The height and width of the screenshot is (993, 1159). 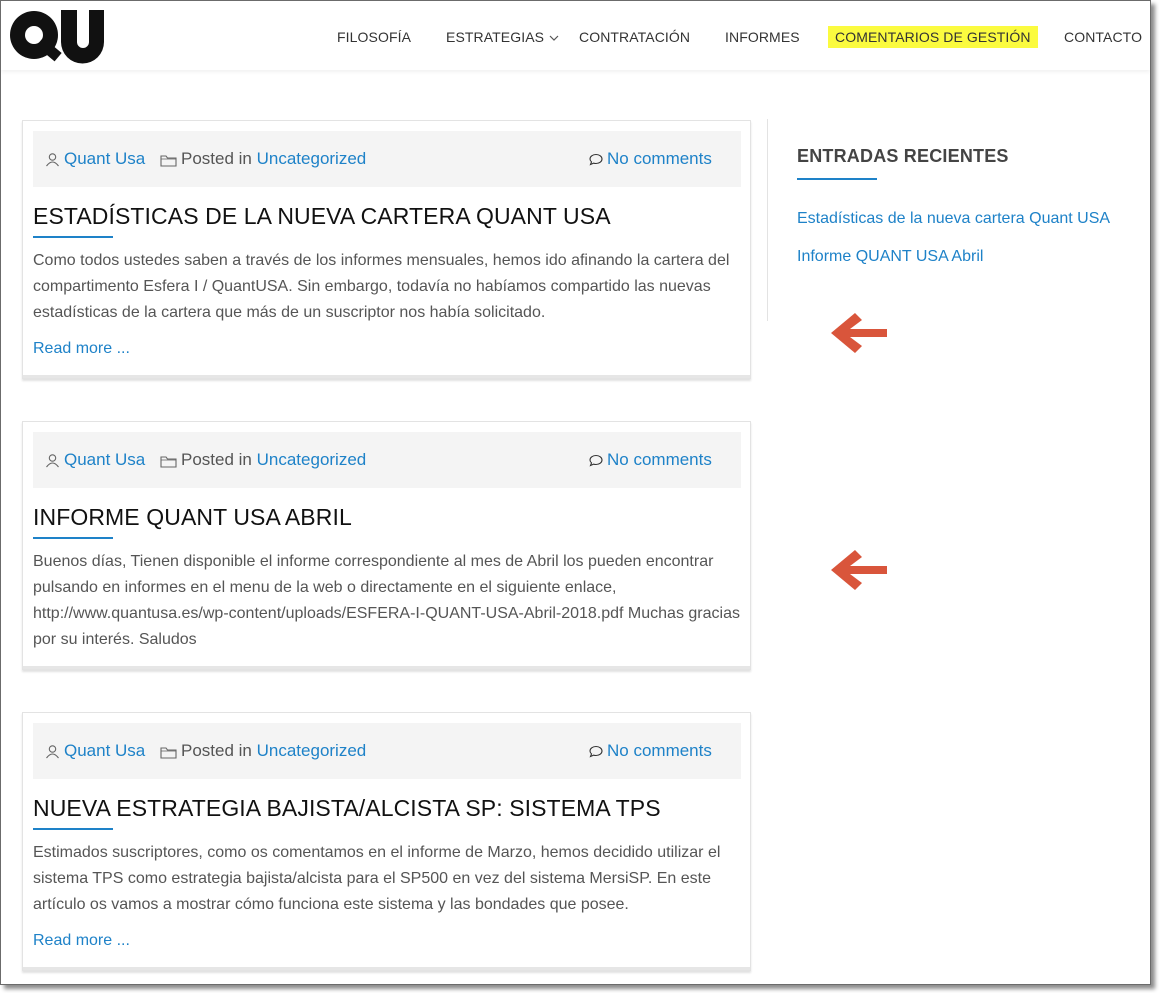 I want to click on nav-contratacion: CONTRATACIÓN, so click(x=634, y=37).